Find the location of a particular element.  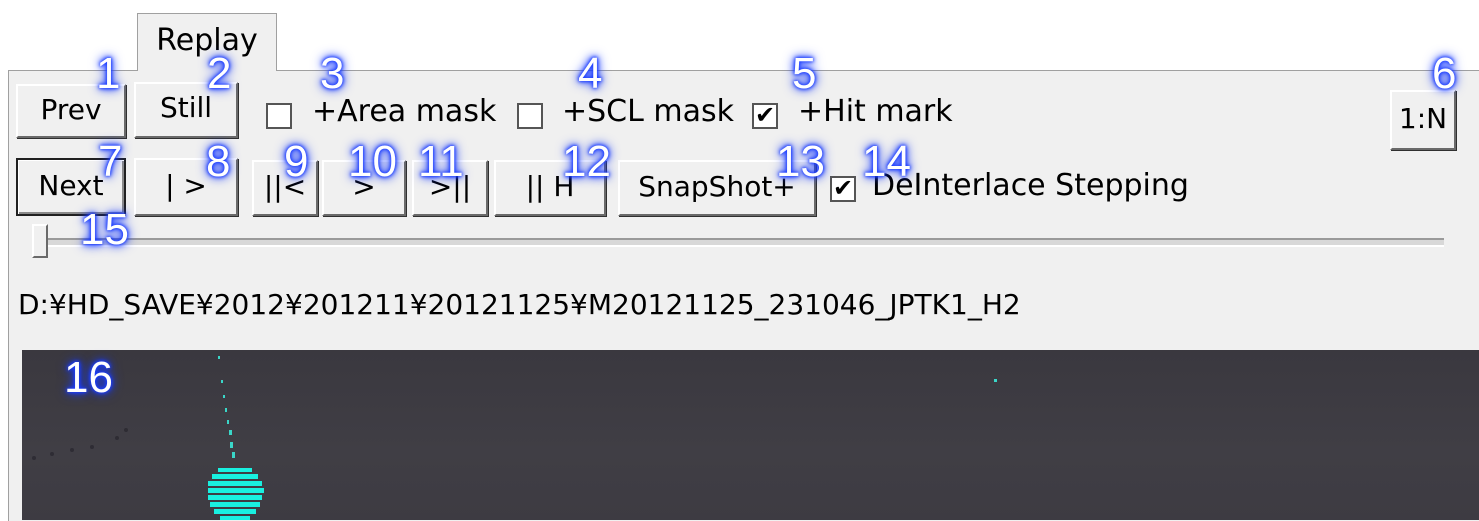

marker-3: 3 is located at coordinates (332, 73).